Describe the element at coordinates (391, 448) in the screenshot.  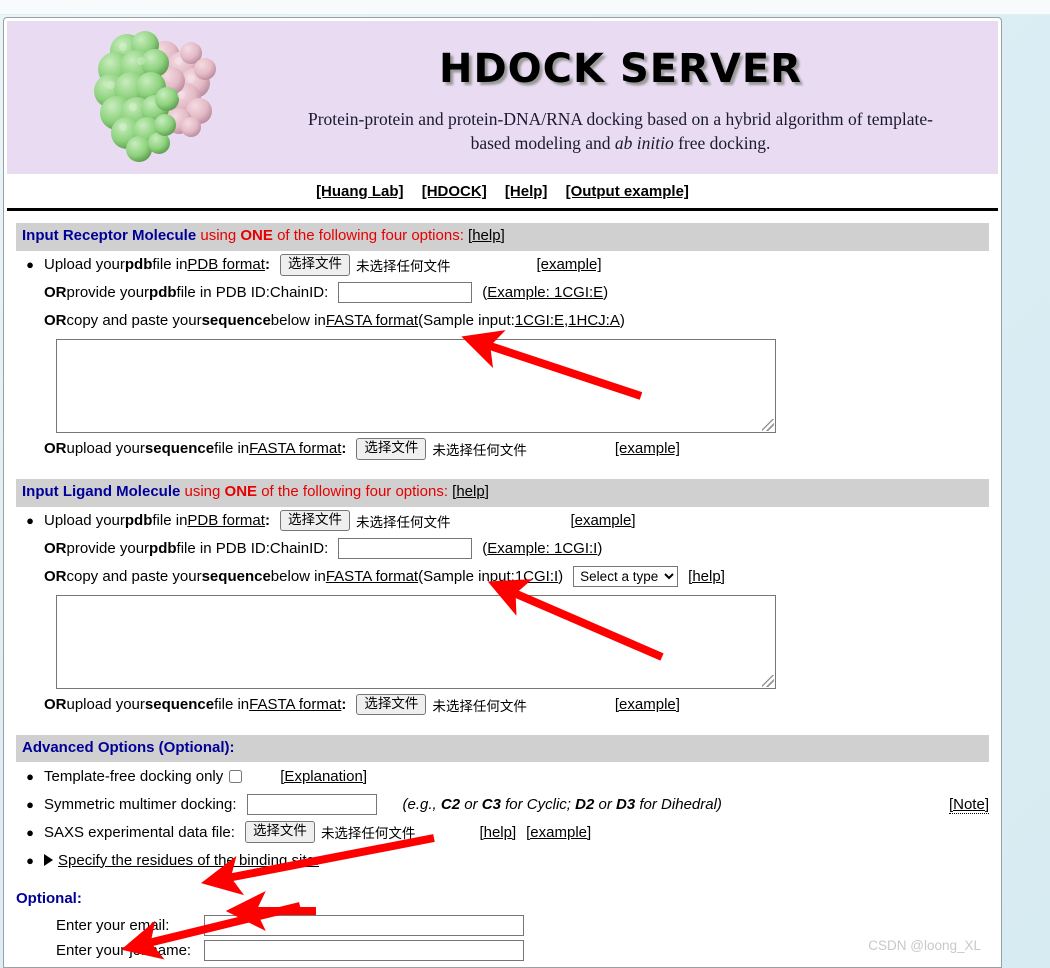
I see `receptor-sequence-choose-file-button: 选择文件` at that location.